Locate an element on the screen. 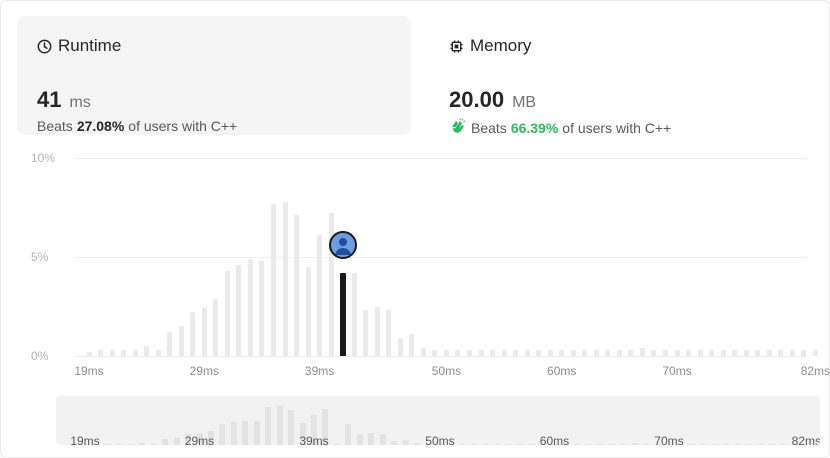 Image resolution: width=830 pixels, height=458 pixels. x-tick-label: 19ms is located at coordinates (89, 371).